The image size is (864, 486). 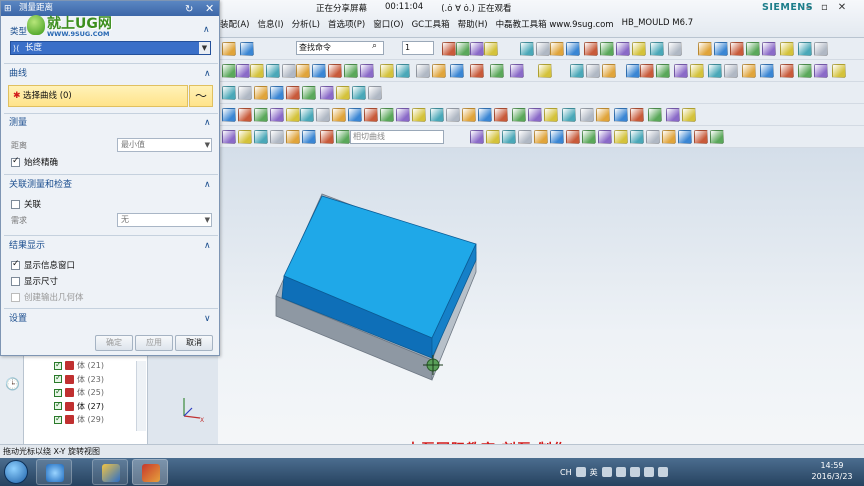 What do you see at coordinates (15, 264) in the screenshot?
I see `show-info-window-checkbox` at bounding box center [15, 264].